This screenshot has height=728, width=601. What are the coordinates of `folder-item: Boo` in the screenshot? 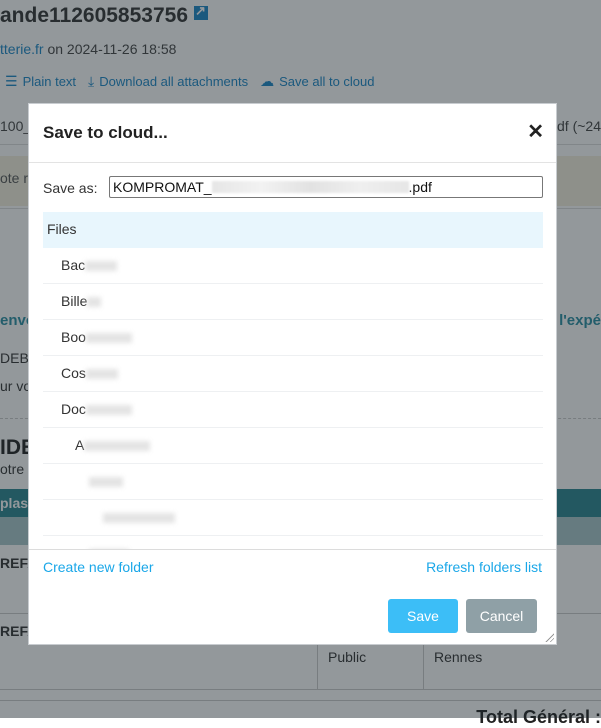 It's located at (293, 338).